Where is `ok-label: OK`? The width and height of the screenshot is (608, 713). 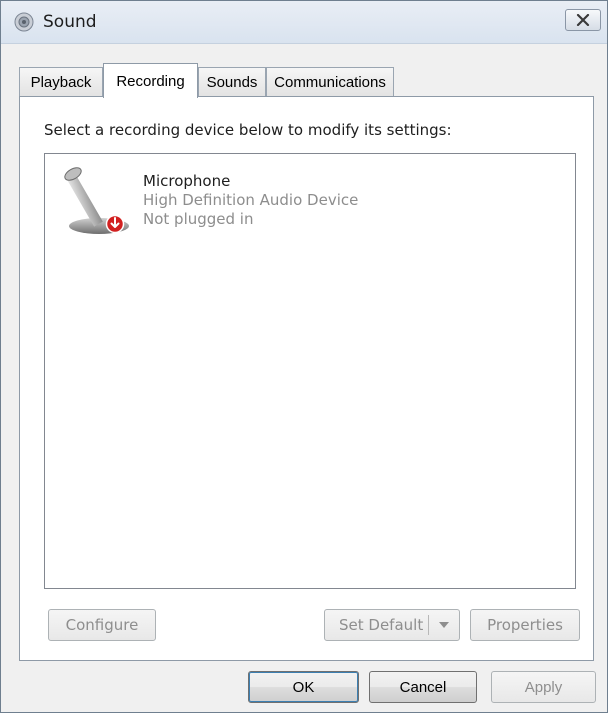 ok-label: OK is located at coordinates (303, 687).